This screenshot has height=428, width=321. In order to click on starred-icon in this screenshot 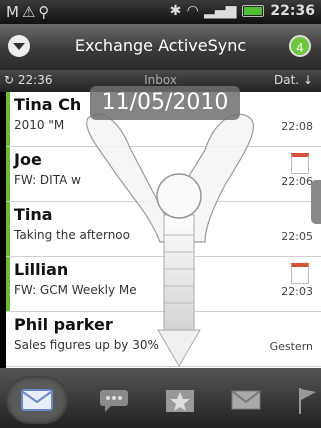, I will do `click(180, 401)`.